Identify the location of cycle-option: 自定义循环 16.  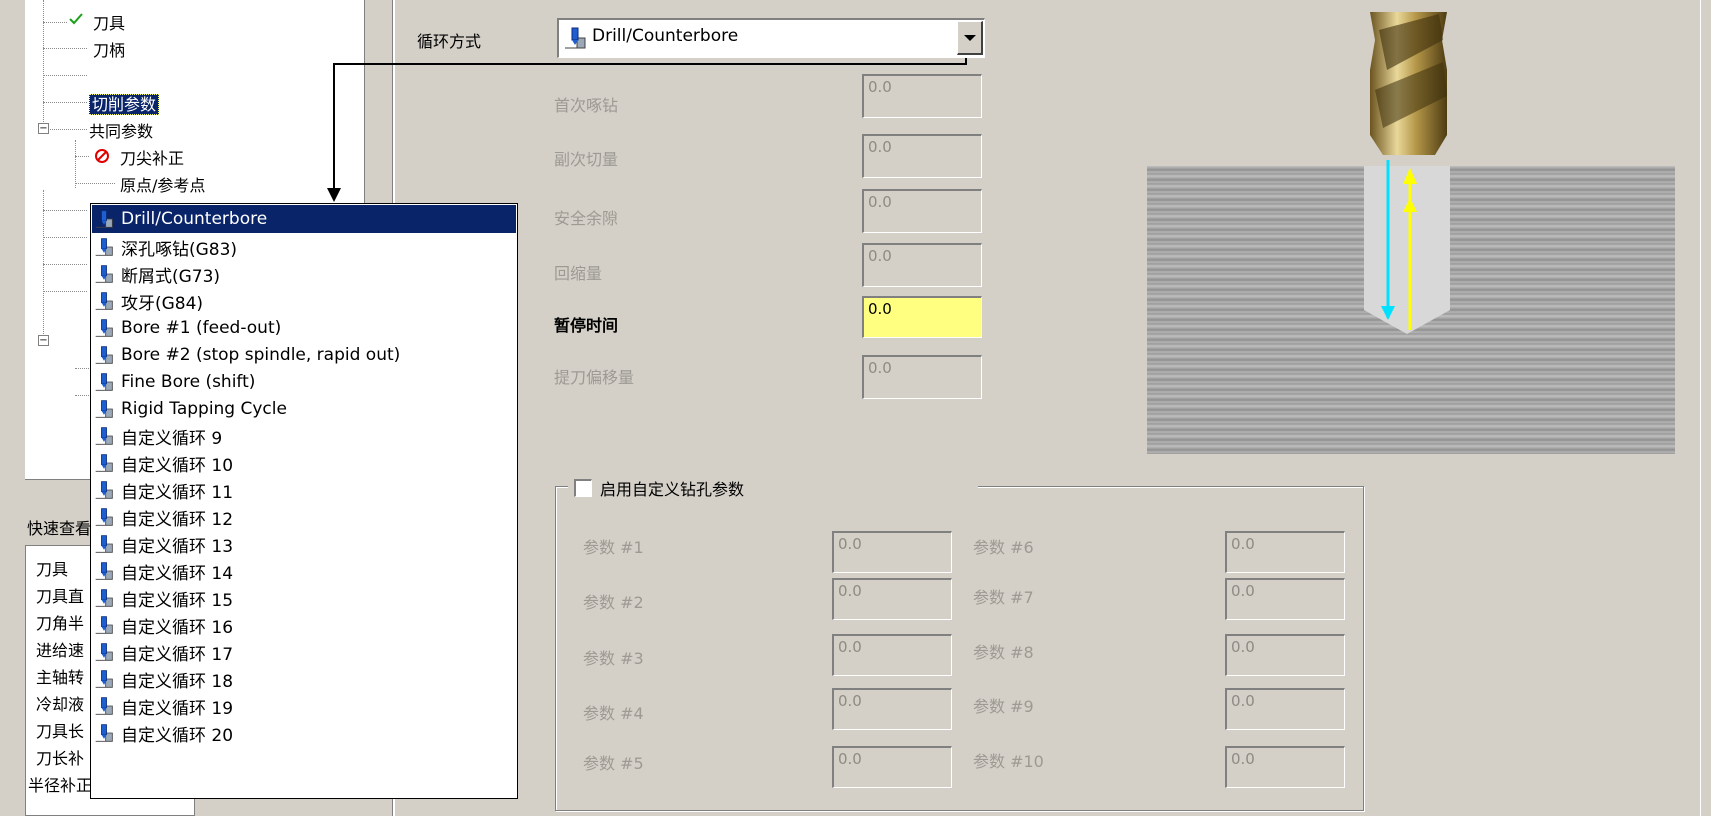
(304, 625).